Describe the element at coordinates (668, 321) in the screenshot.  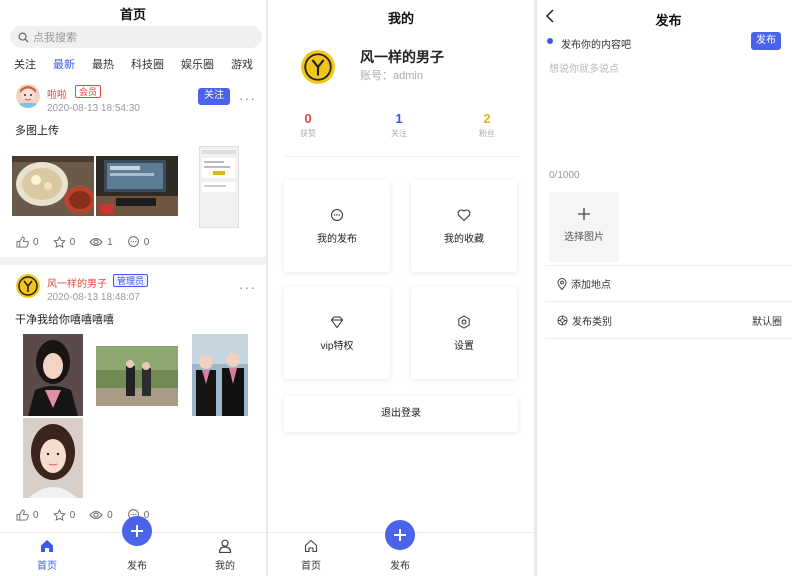
I see `category-row: 发布类别 默认圈` at that location.